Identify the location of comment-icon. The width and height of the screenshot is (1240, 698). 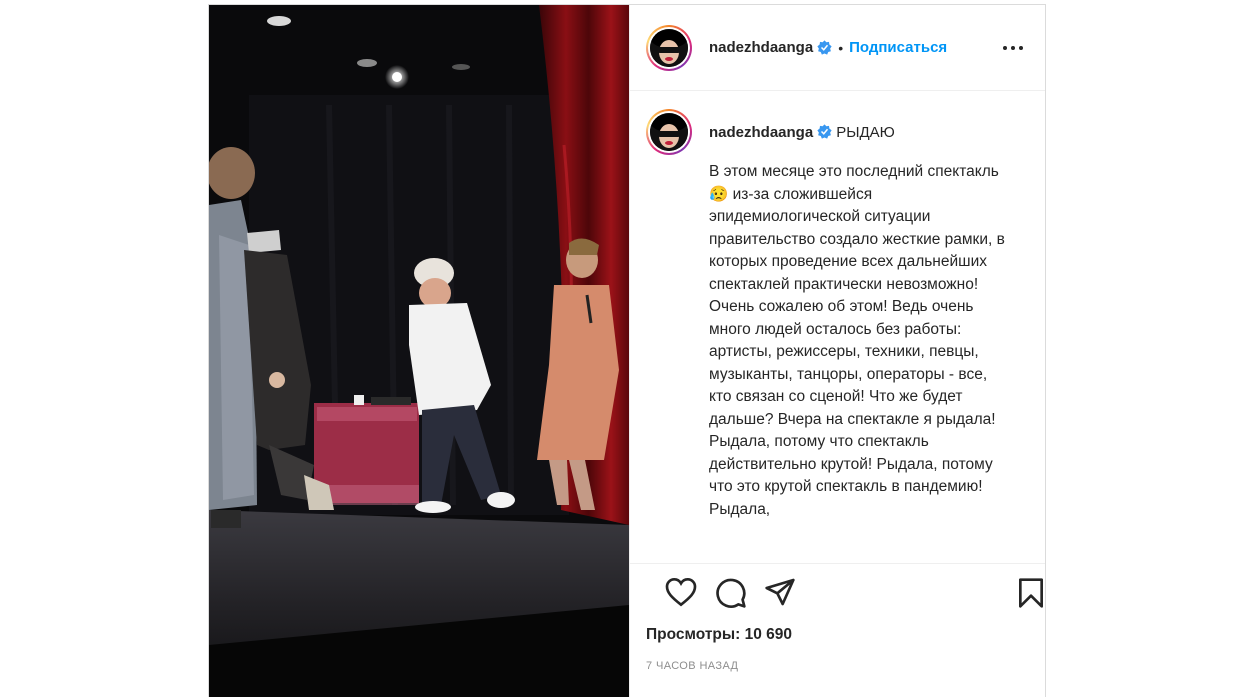
(731, 593).